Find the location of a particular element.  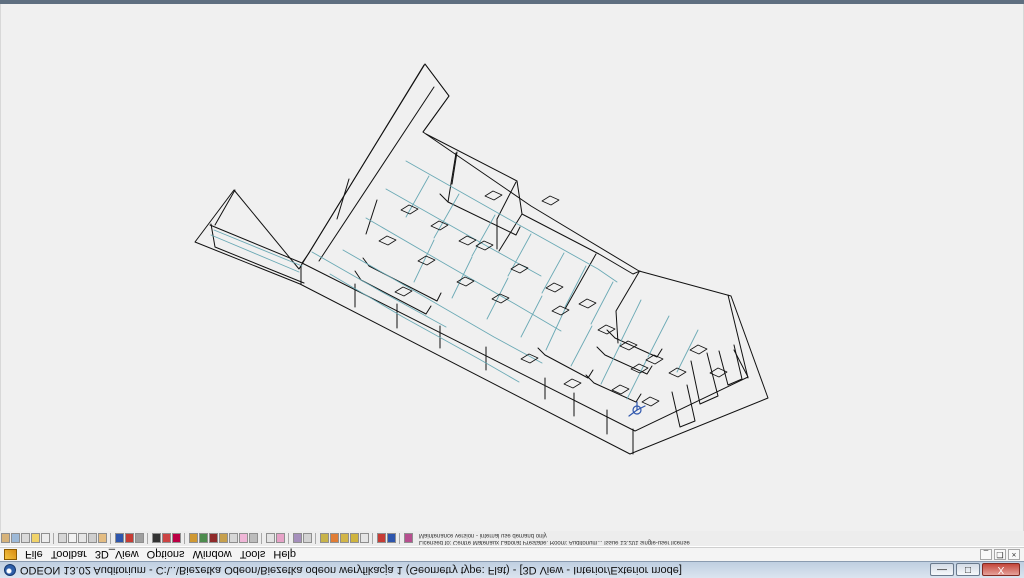

mdi-minimize-button: _ is located at coordinates (986, 554).